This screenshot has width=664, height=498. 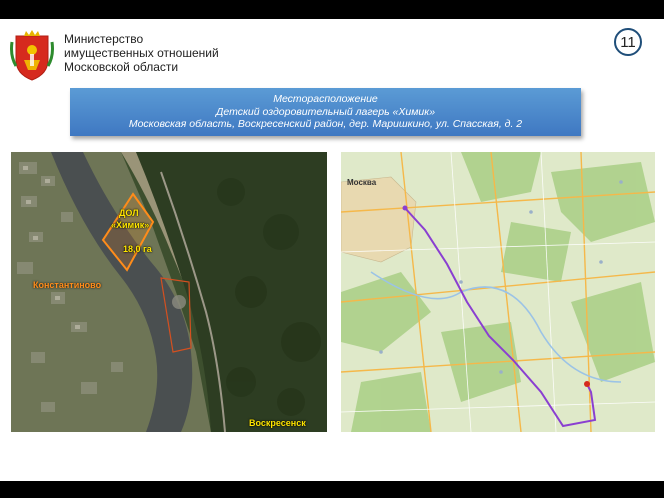 I want to click on village-label: Константиново, so click(x=67, y=285).